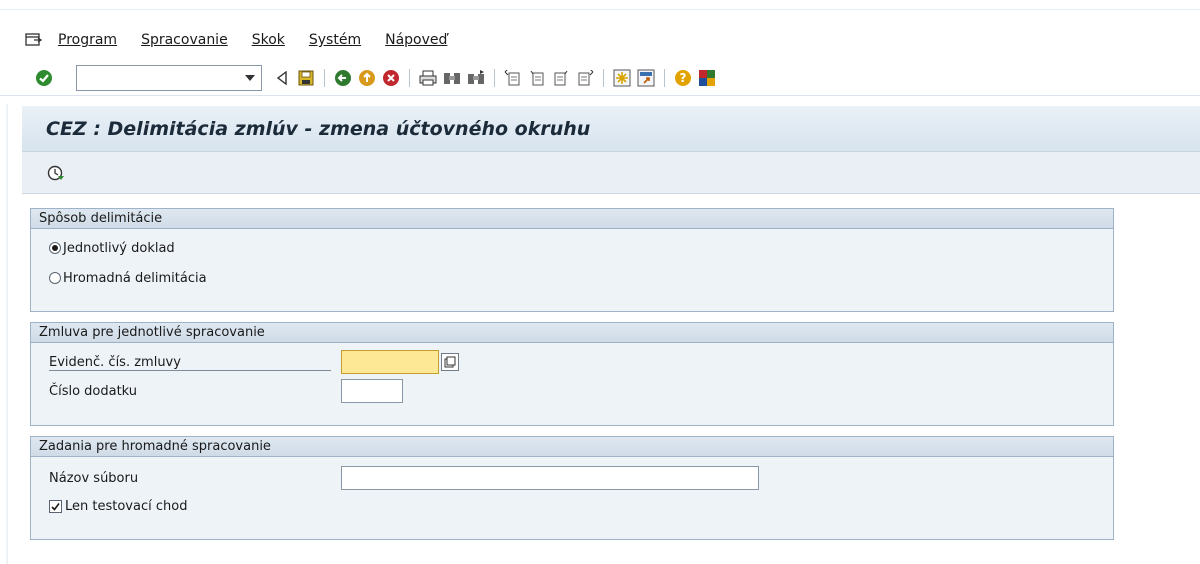 The height and width of the screenshot is (564, 1200). I want to click on value-help-icon, so click(450, 362).